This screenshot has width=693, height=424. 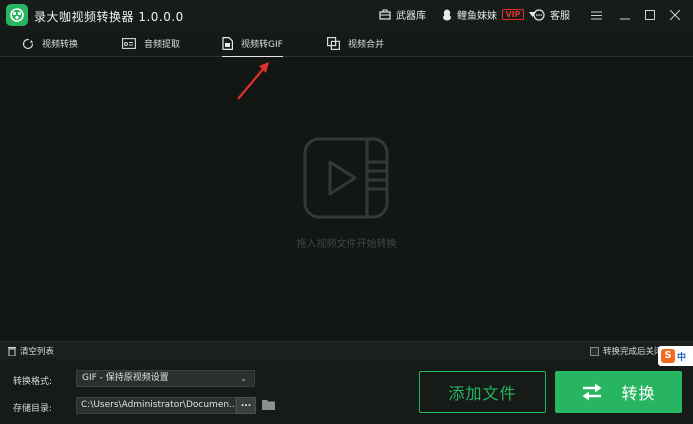 I want to click on user-name: 鲤鱼妹妹, so click(x=477, y=16).